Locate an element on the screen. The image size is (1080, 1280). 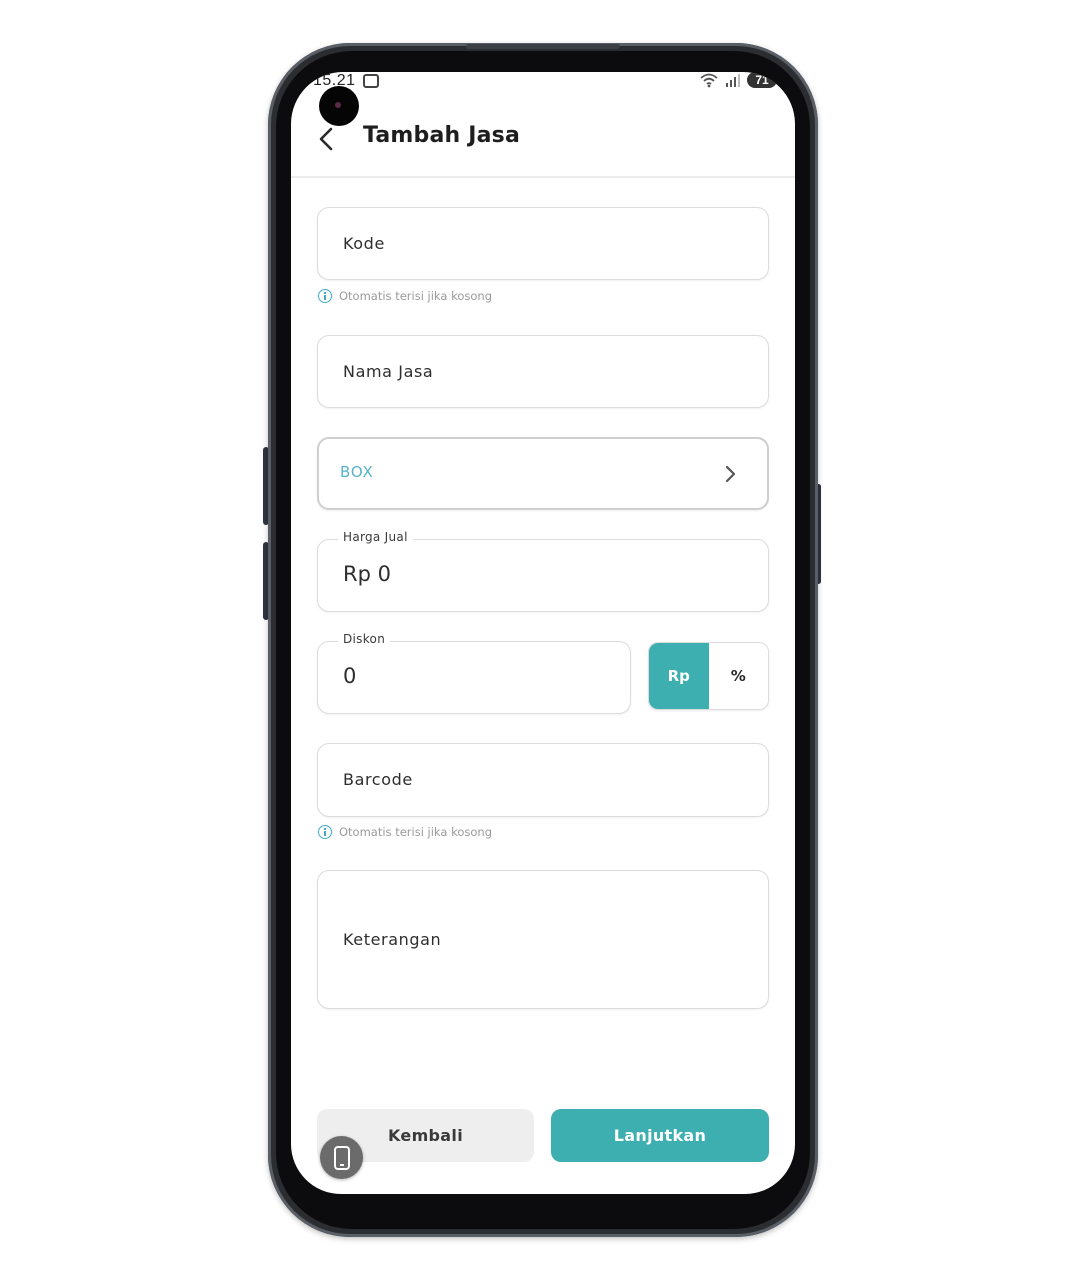
phone-icon is located at coordinates (341, 1157).